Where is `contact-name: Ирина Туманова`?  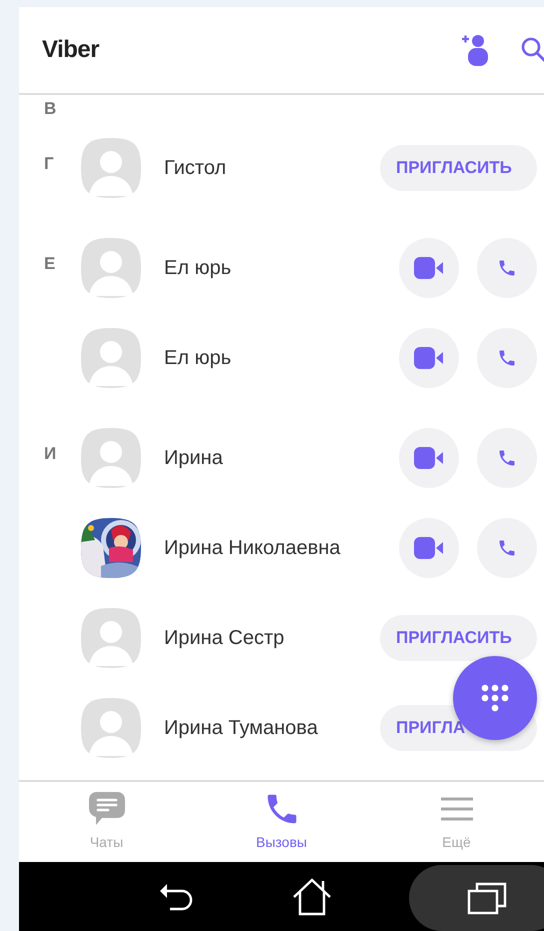
contact-name: Ирина Туманова is located at coordinates (272, 728).